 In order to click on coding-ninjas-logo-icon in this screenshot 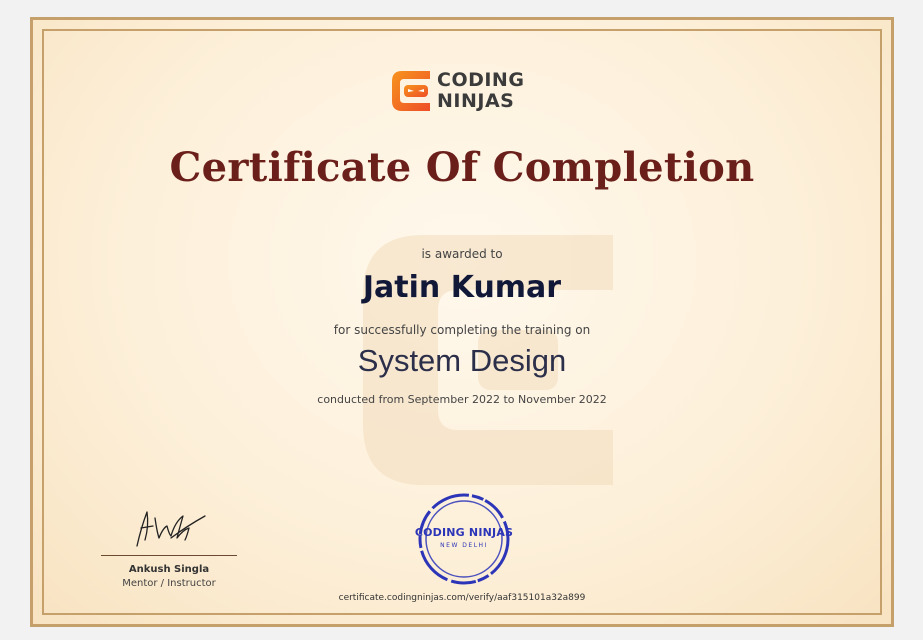, I will do `click(411, 91)`.